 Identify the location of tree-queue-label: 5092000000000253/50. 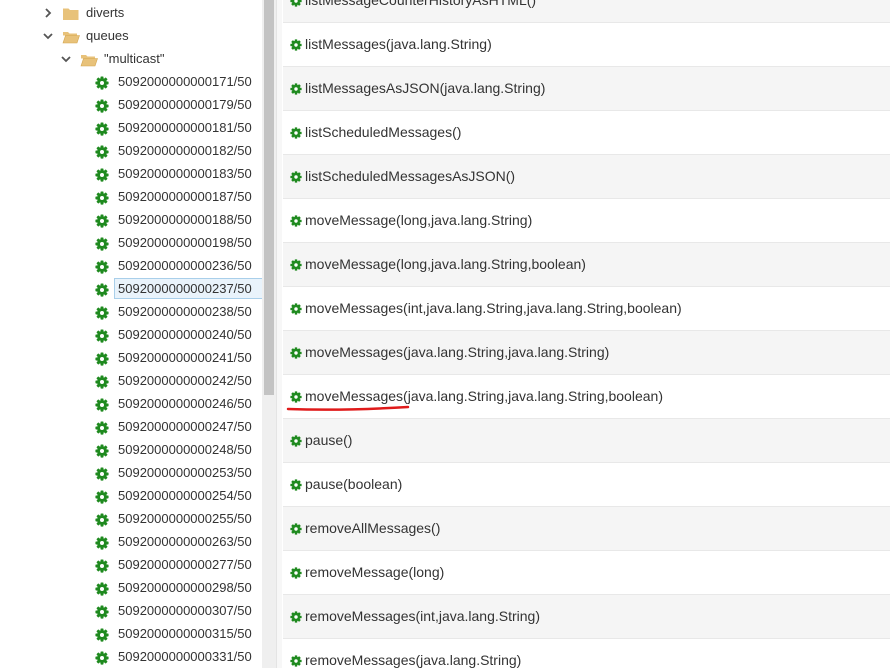
(185, 472).